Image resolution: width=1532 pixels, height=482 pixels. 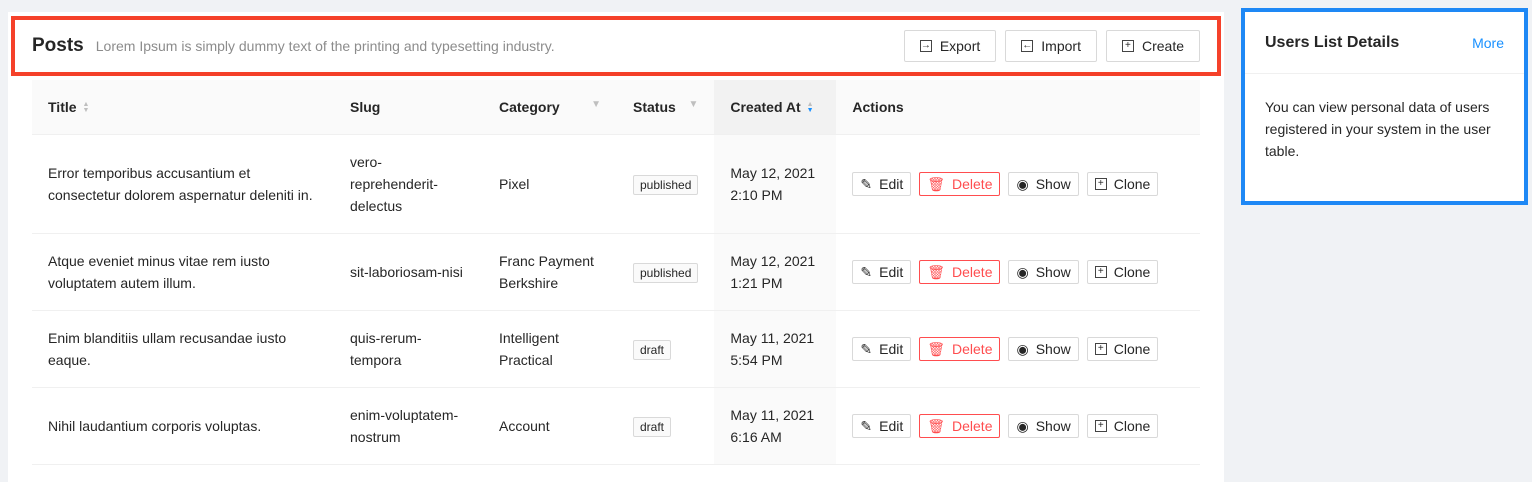 I want to click on cell-slug: sit-laboriosam-nisi, so click(x=408, y=272).